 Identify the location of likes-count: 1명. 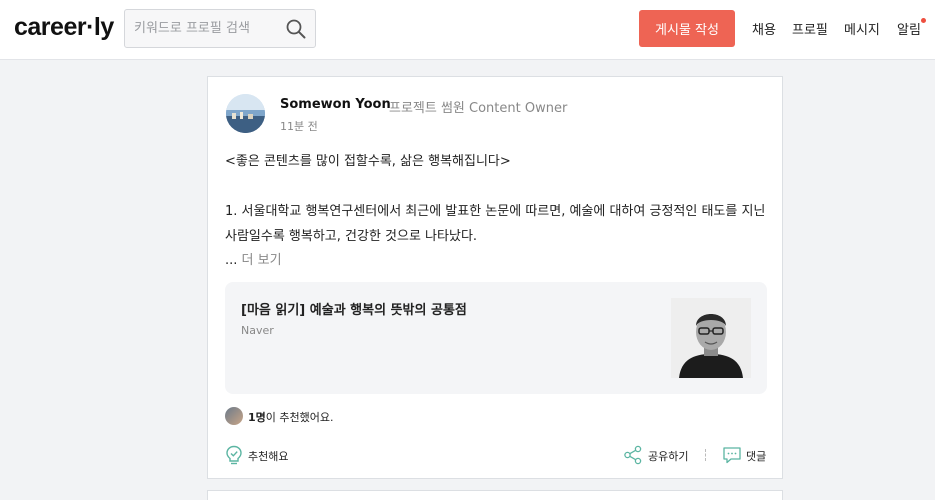
(257, 417).